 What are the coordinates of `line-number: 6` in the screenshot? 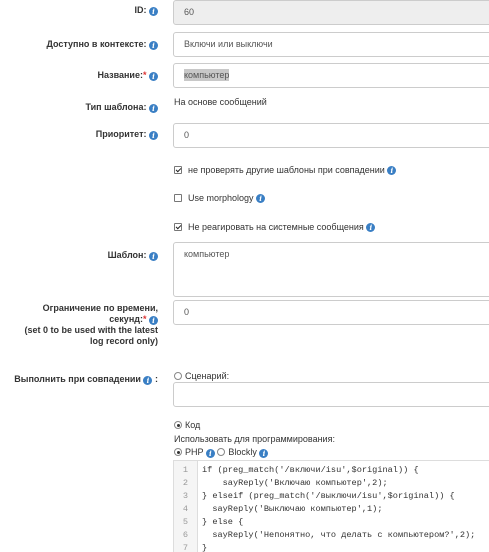 It's located at (185, 535).